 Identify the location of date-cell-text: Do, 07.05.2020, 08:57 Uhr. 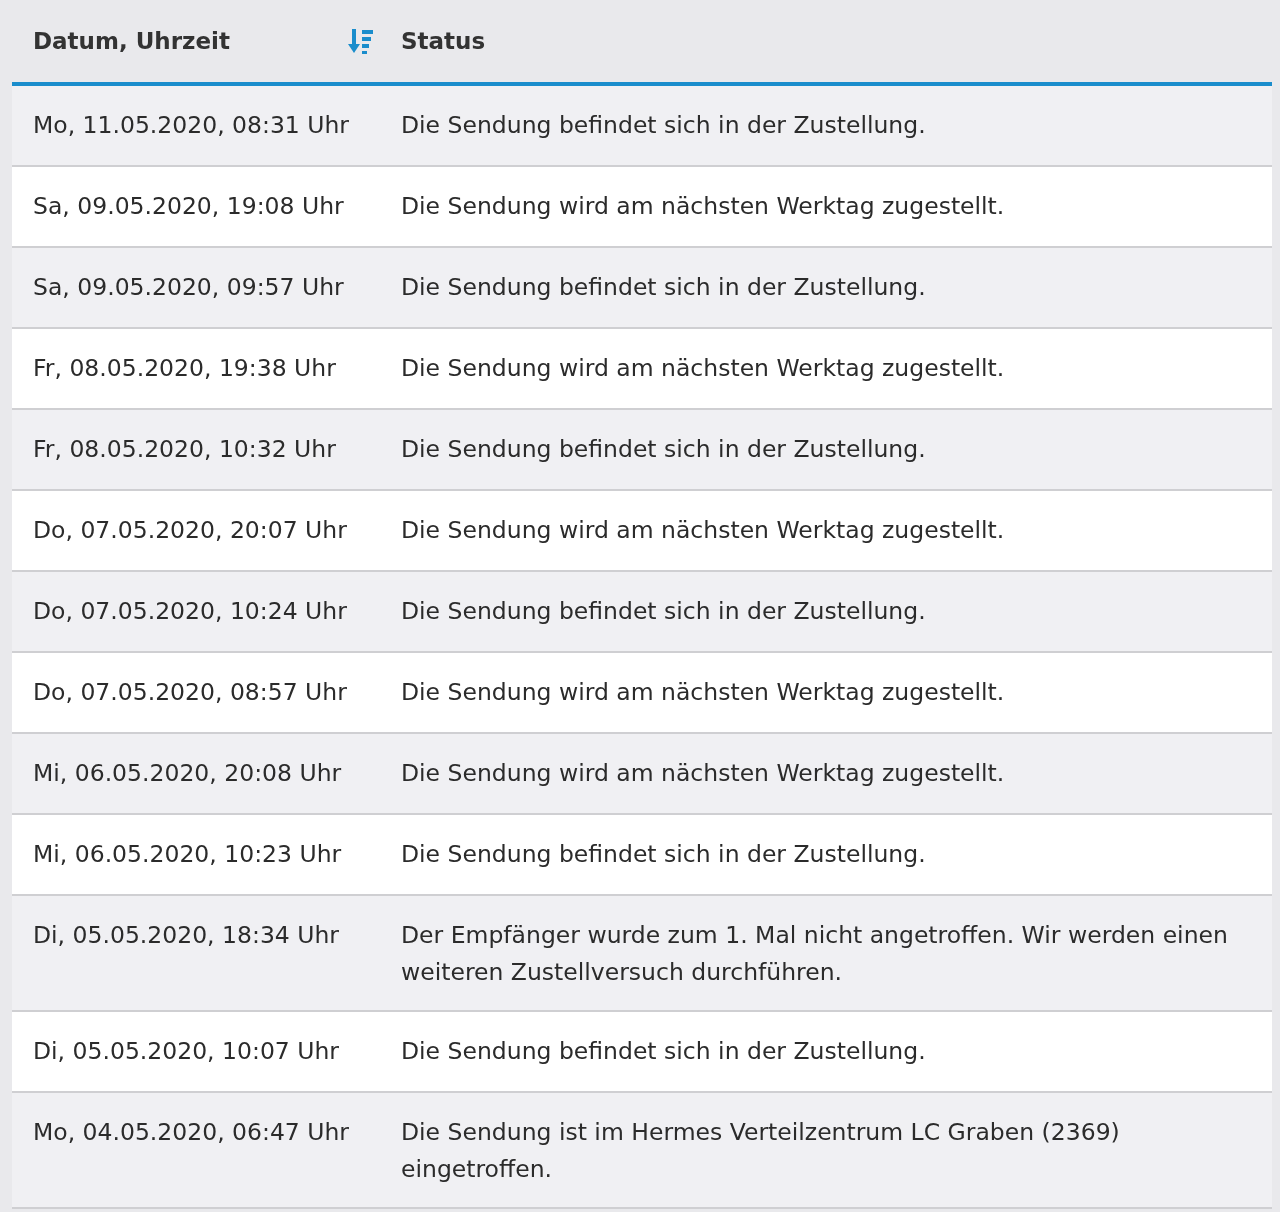
(190, 692).